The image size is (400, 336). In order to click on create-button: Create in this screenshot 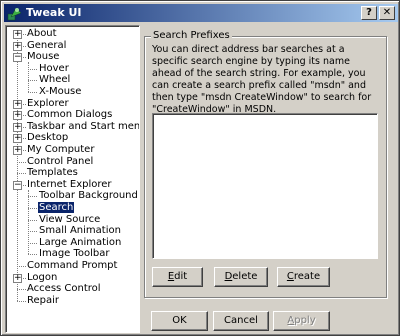, I will do `click(303, 277)`.